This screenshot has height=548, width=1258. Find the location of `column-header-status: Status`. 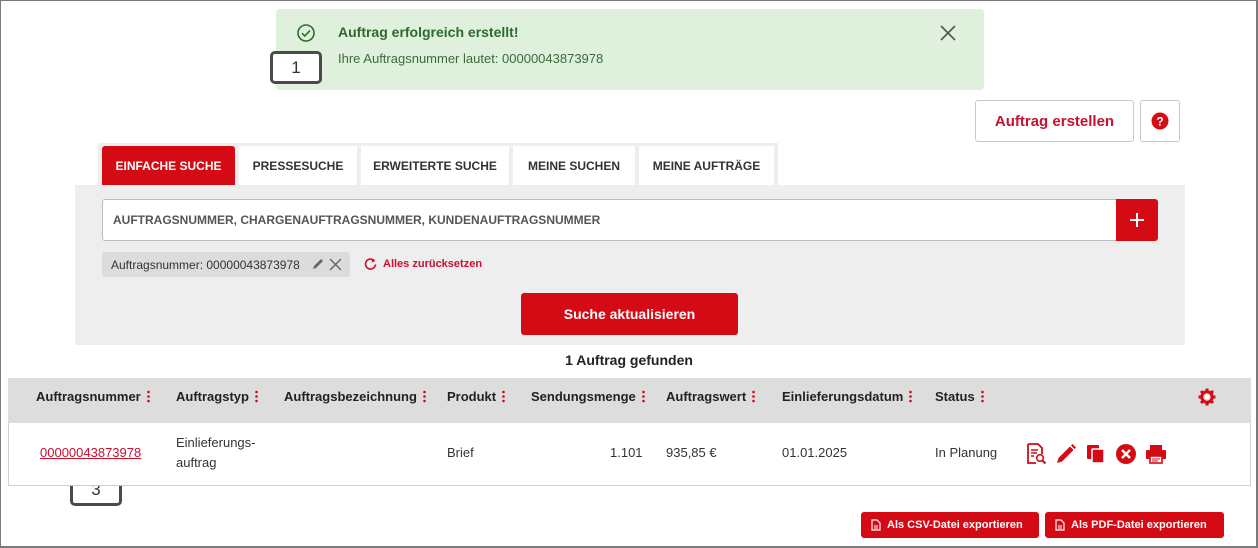

column-header-status: Status is located at coordinates (959, 396).